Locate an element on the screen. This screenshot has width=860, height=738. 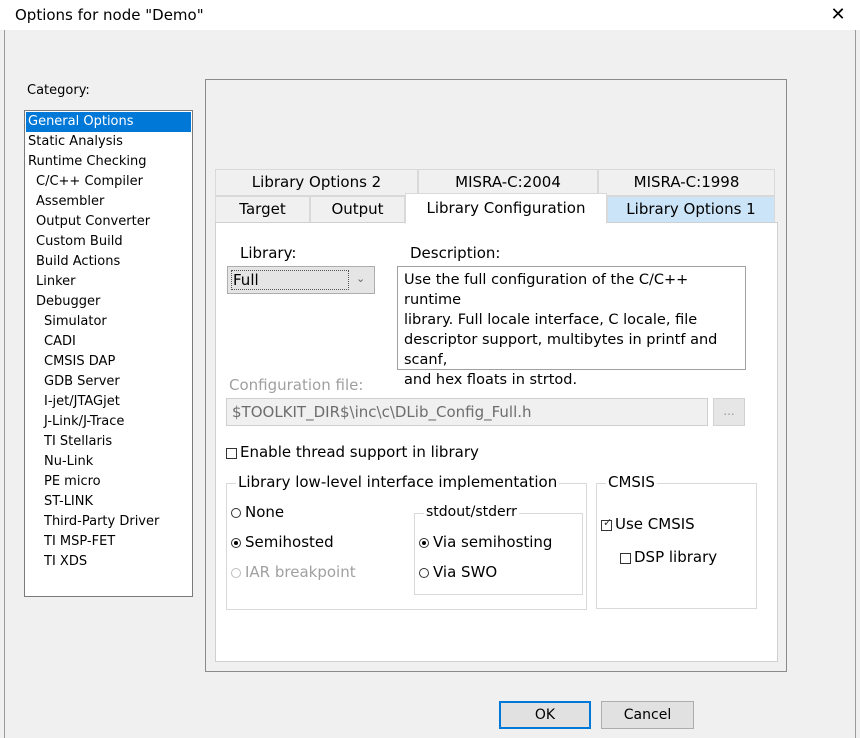
none-radio-label: None is located at coordinates (265, 512).